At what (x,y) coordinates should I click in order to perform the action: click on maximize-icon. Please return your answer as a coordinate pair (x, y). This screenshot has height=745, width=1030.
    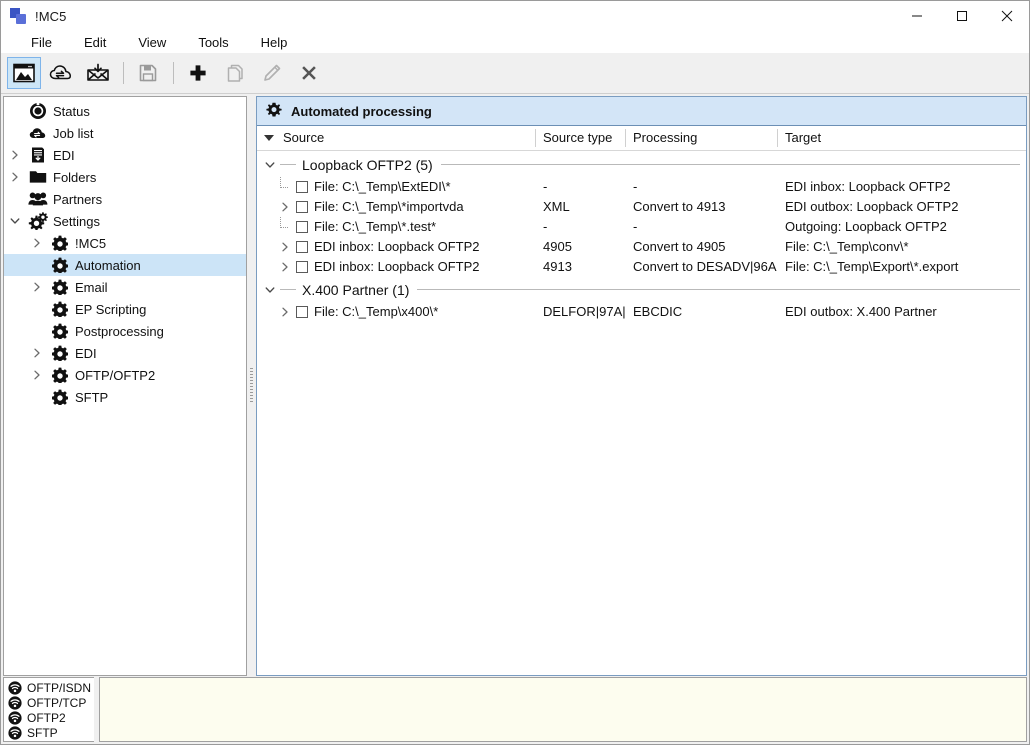
    Looking at the image, I should click on (961, 16).